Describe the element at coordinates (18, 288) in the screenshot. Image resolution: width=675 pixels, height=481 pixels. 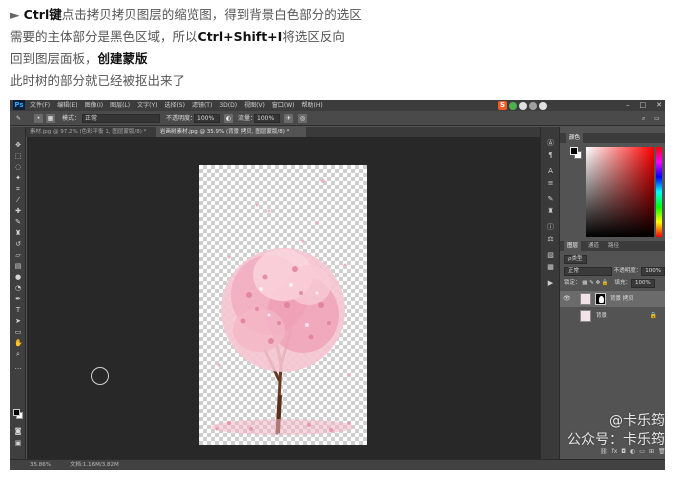
I see `dodge-tool-icon: ◔` at that location.